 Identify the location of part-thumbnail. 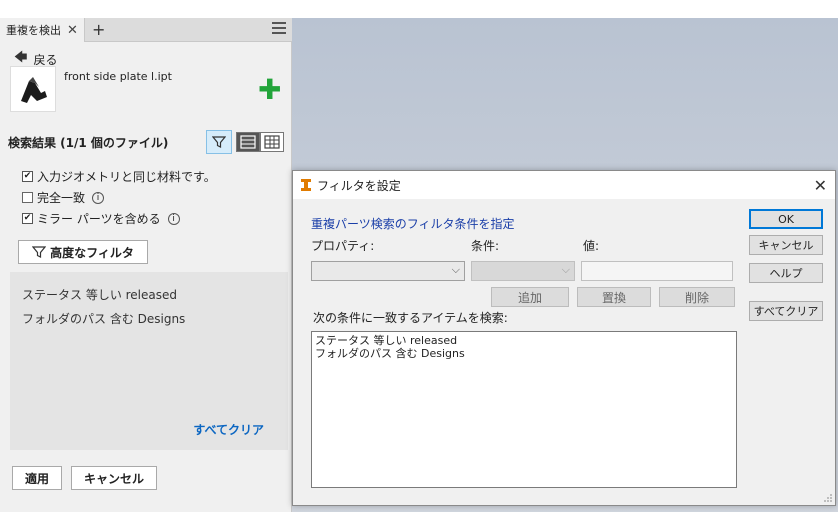
(33, 89).